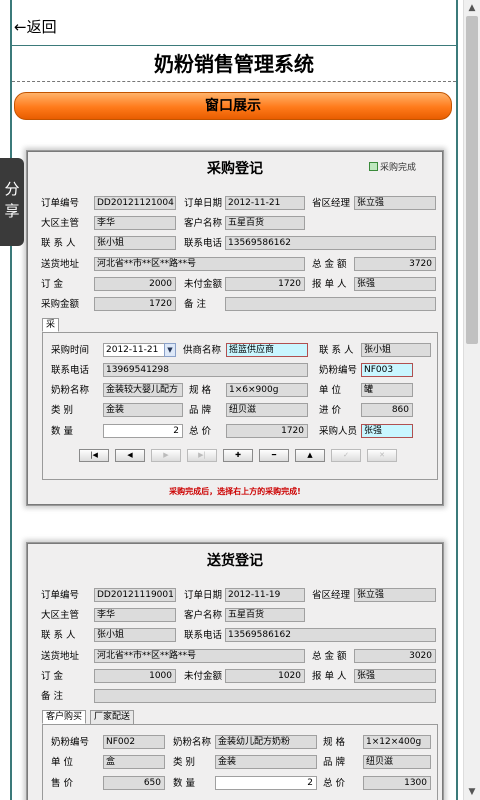  What do you see at coordinates (70, 350) in the screenshot?
I see `label: 采购时间` at bounding box center [70, 350].